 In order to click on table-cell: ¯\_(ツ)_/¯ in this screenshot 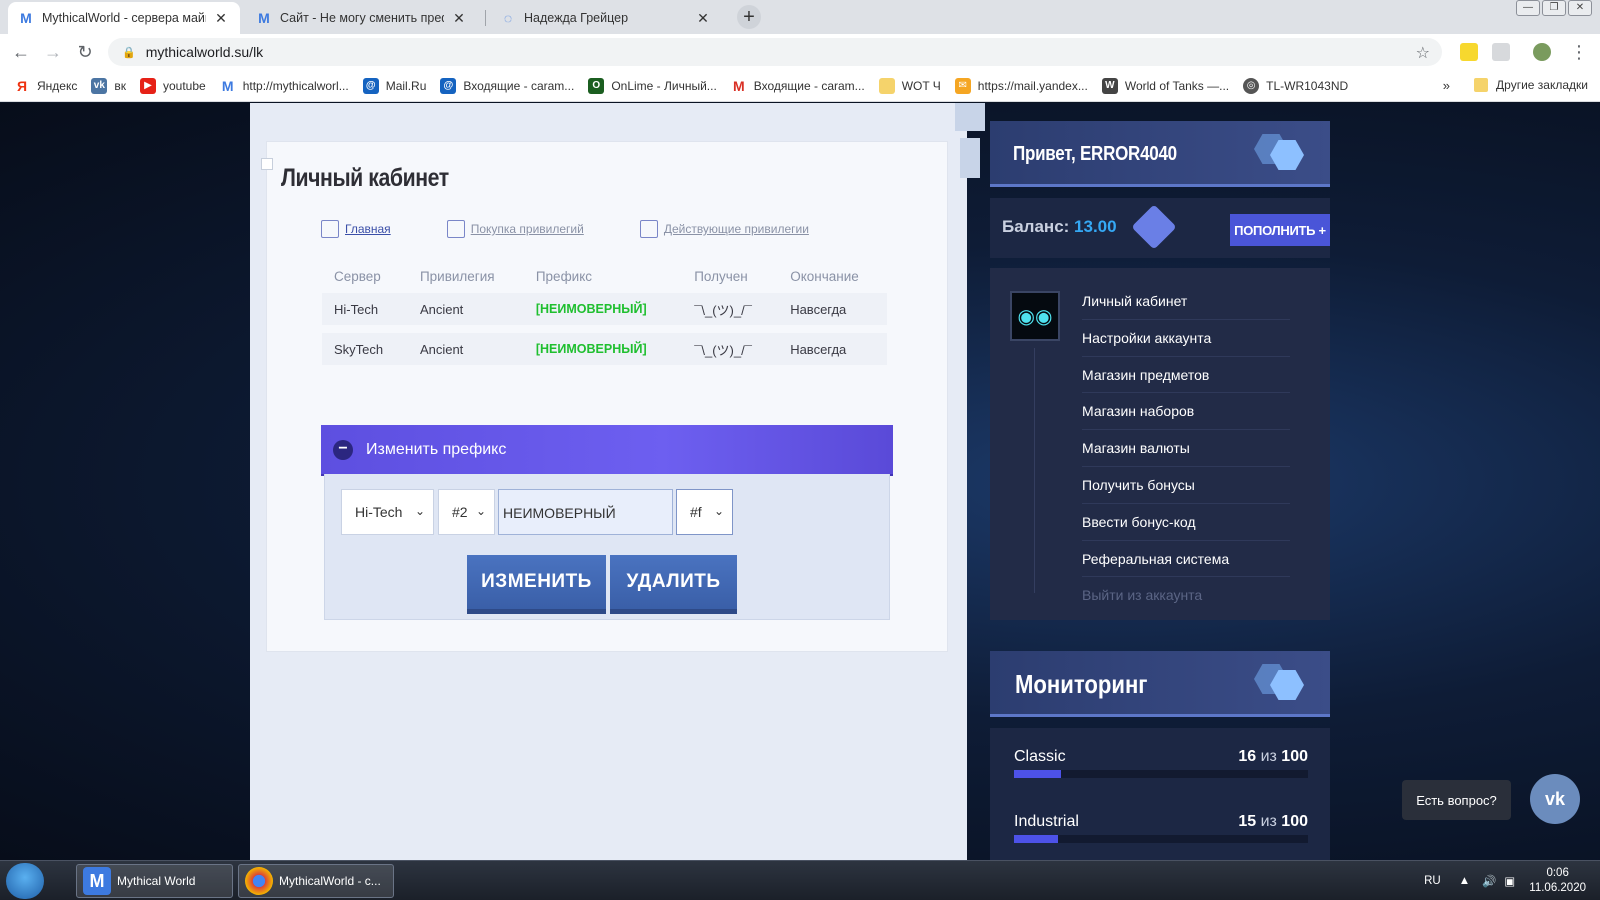, I will do `click(730, 309)`.